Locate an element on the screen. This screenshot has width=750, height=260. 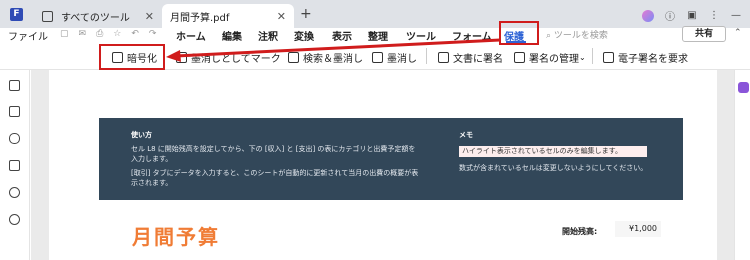
tool-search-input: ⌕ ツールを検索 is located at coordinates (577, 34).